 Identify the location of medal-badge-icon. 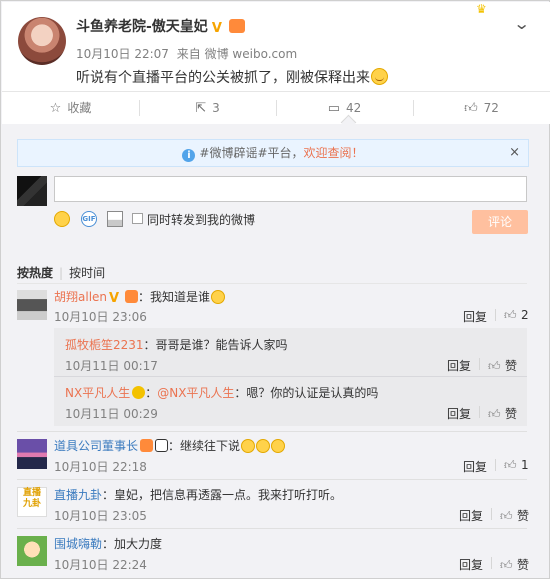
(139, 392).